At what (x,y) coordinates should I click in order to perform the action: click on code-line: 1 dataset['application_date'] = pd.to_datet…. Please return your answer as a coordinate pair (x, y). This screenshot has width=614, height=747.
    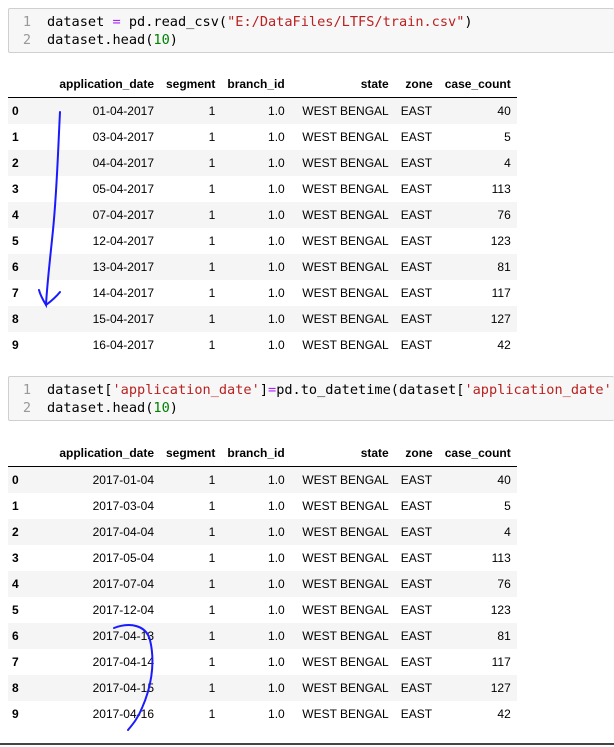
    Looking at the image, I should click on (311, 390).